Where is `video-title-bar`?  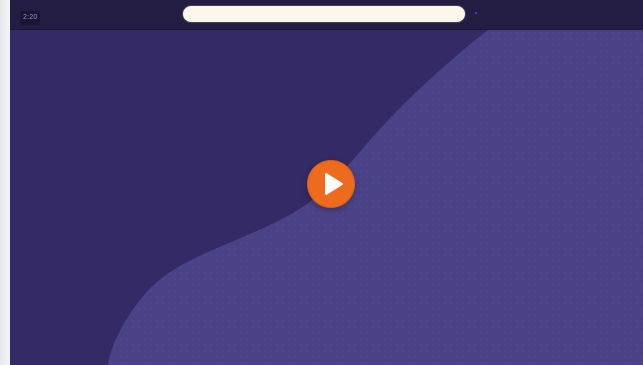
video-title-bar is located at coordinates (324, 14).